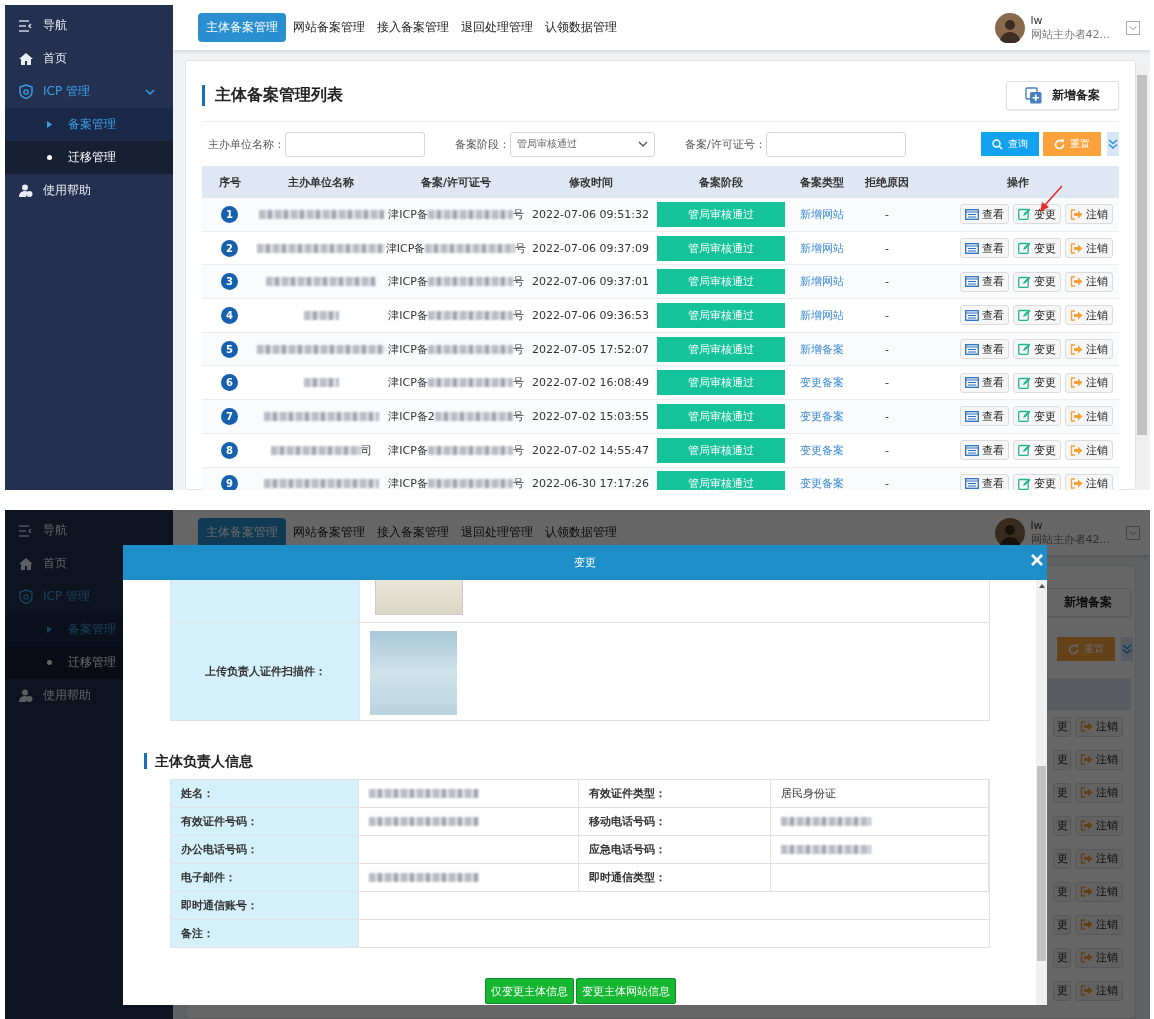 The width and height of the screenshot is (1154, 1019). Describe the element at coordinates (1037, 560) in the screenshot. I see `close-icon` at that location.